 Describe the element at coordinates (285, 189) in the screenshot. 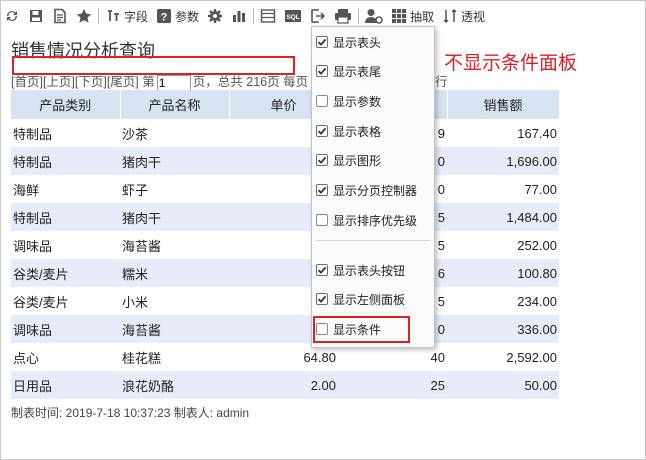

I see `table-row: 海鲜虾子7077.00` at that location.